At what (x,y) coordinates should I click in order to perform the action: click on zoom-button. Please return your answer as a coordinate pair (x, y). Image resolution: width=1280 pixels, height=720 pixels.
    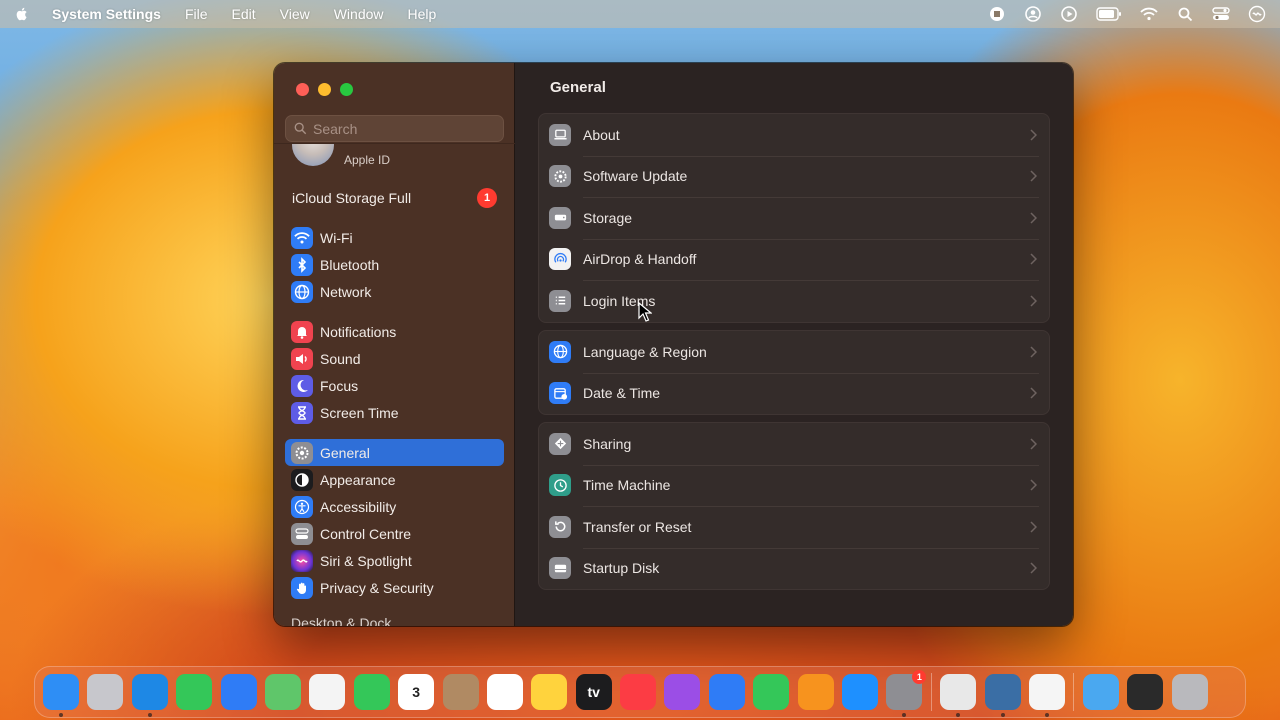
    Looking at the image, I should click on (346, 89).